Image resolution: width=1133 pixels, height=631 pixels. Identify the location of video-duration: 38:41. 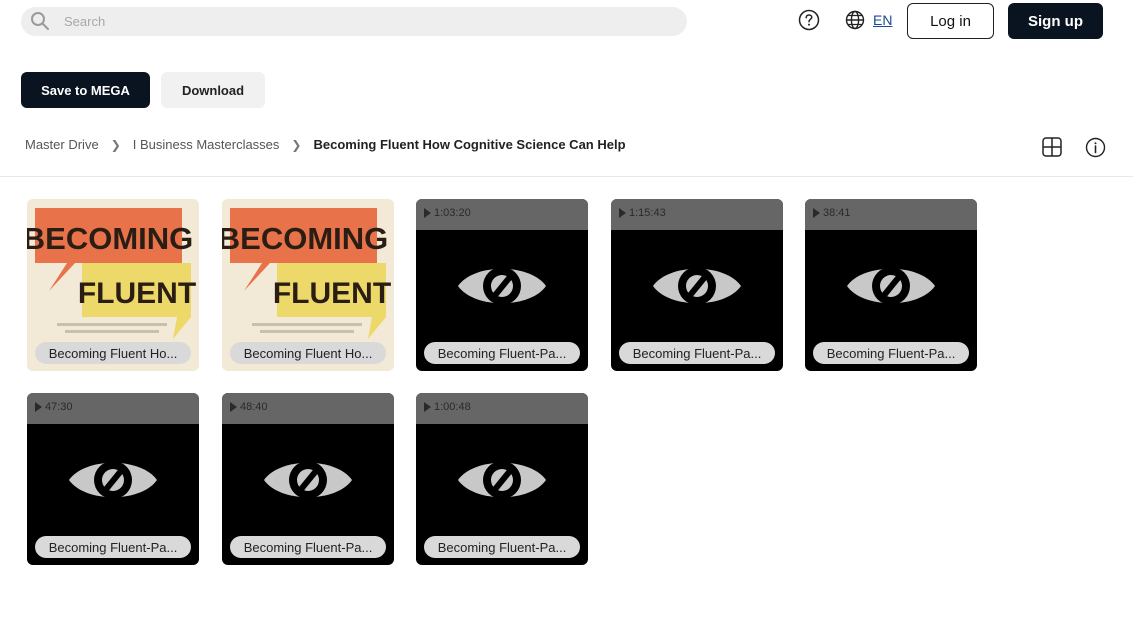
(832, 213).